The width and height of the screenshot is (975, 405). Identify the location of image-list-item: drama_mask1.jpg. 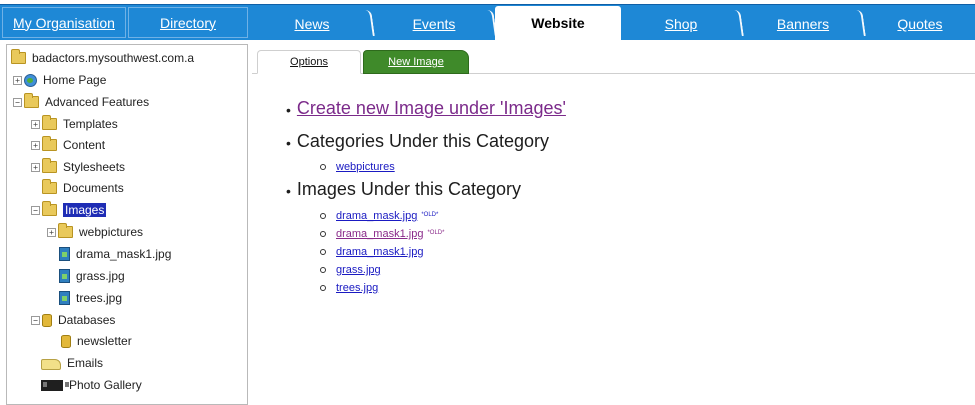
(371, 252).